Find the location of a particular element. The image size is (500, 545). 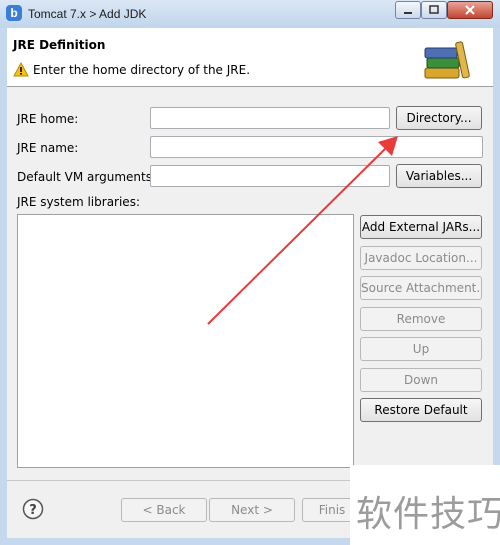

watermark-text: 软件技巧 is located at coordinates (428, 514).